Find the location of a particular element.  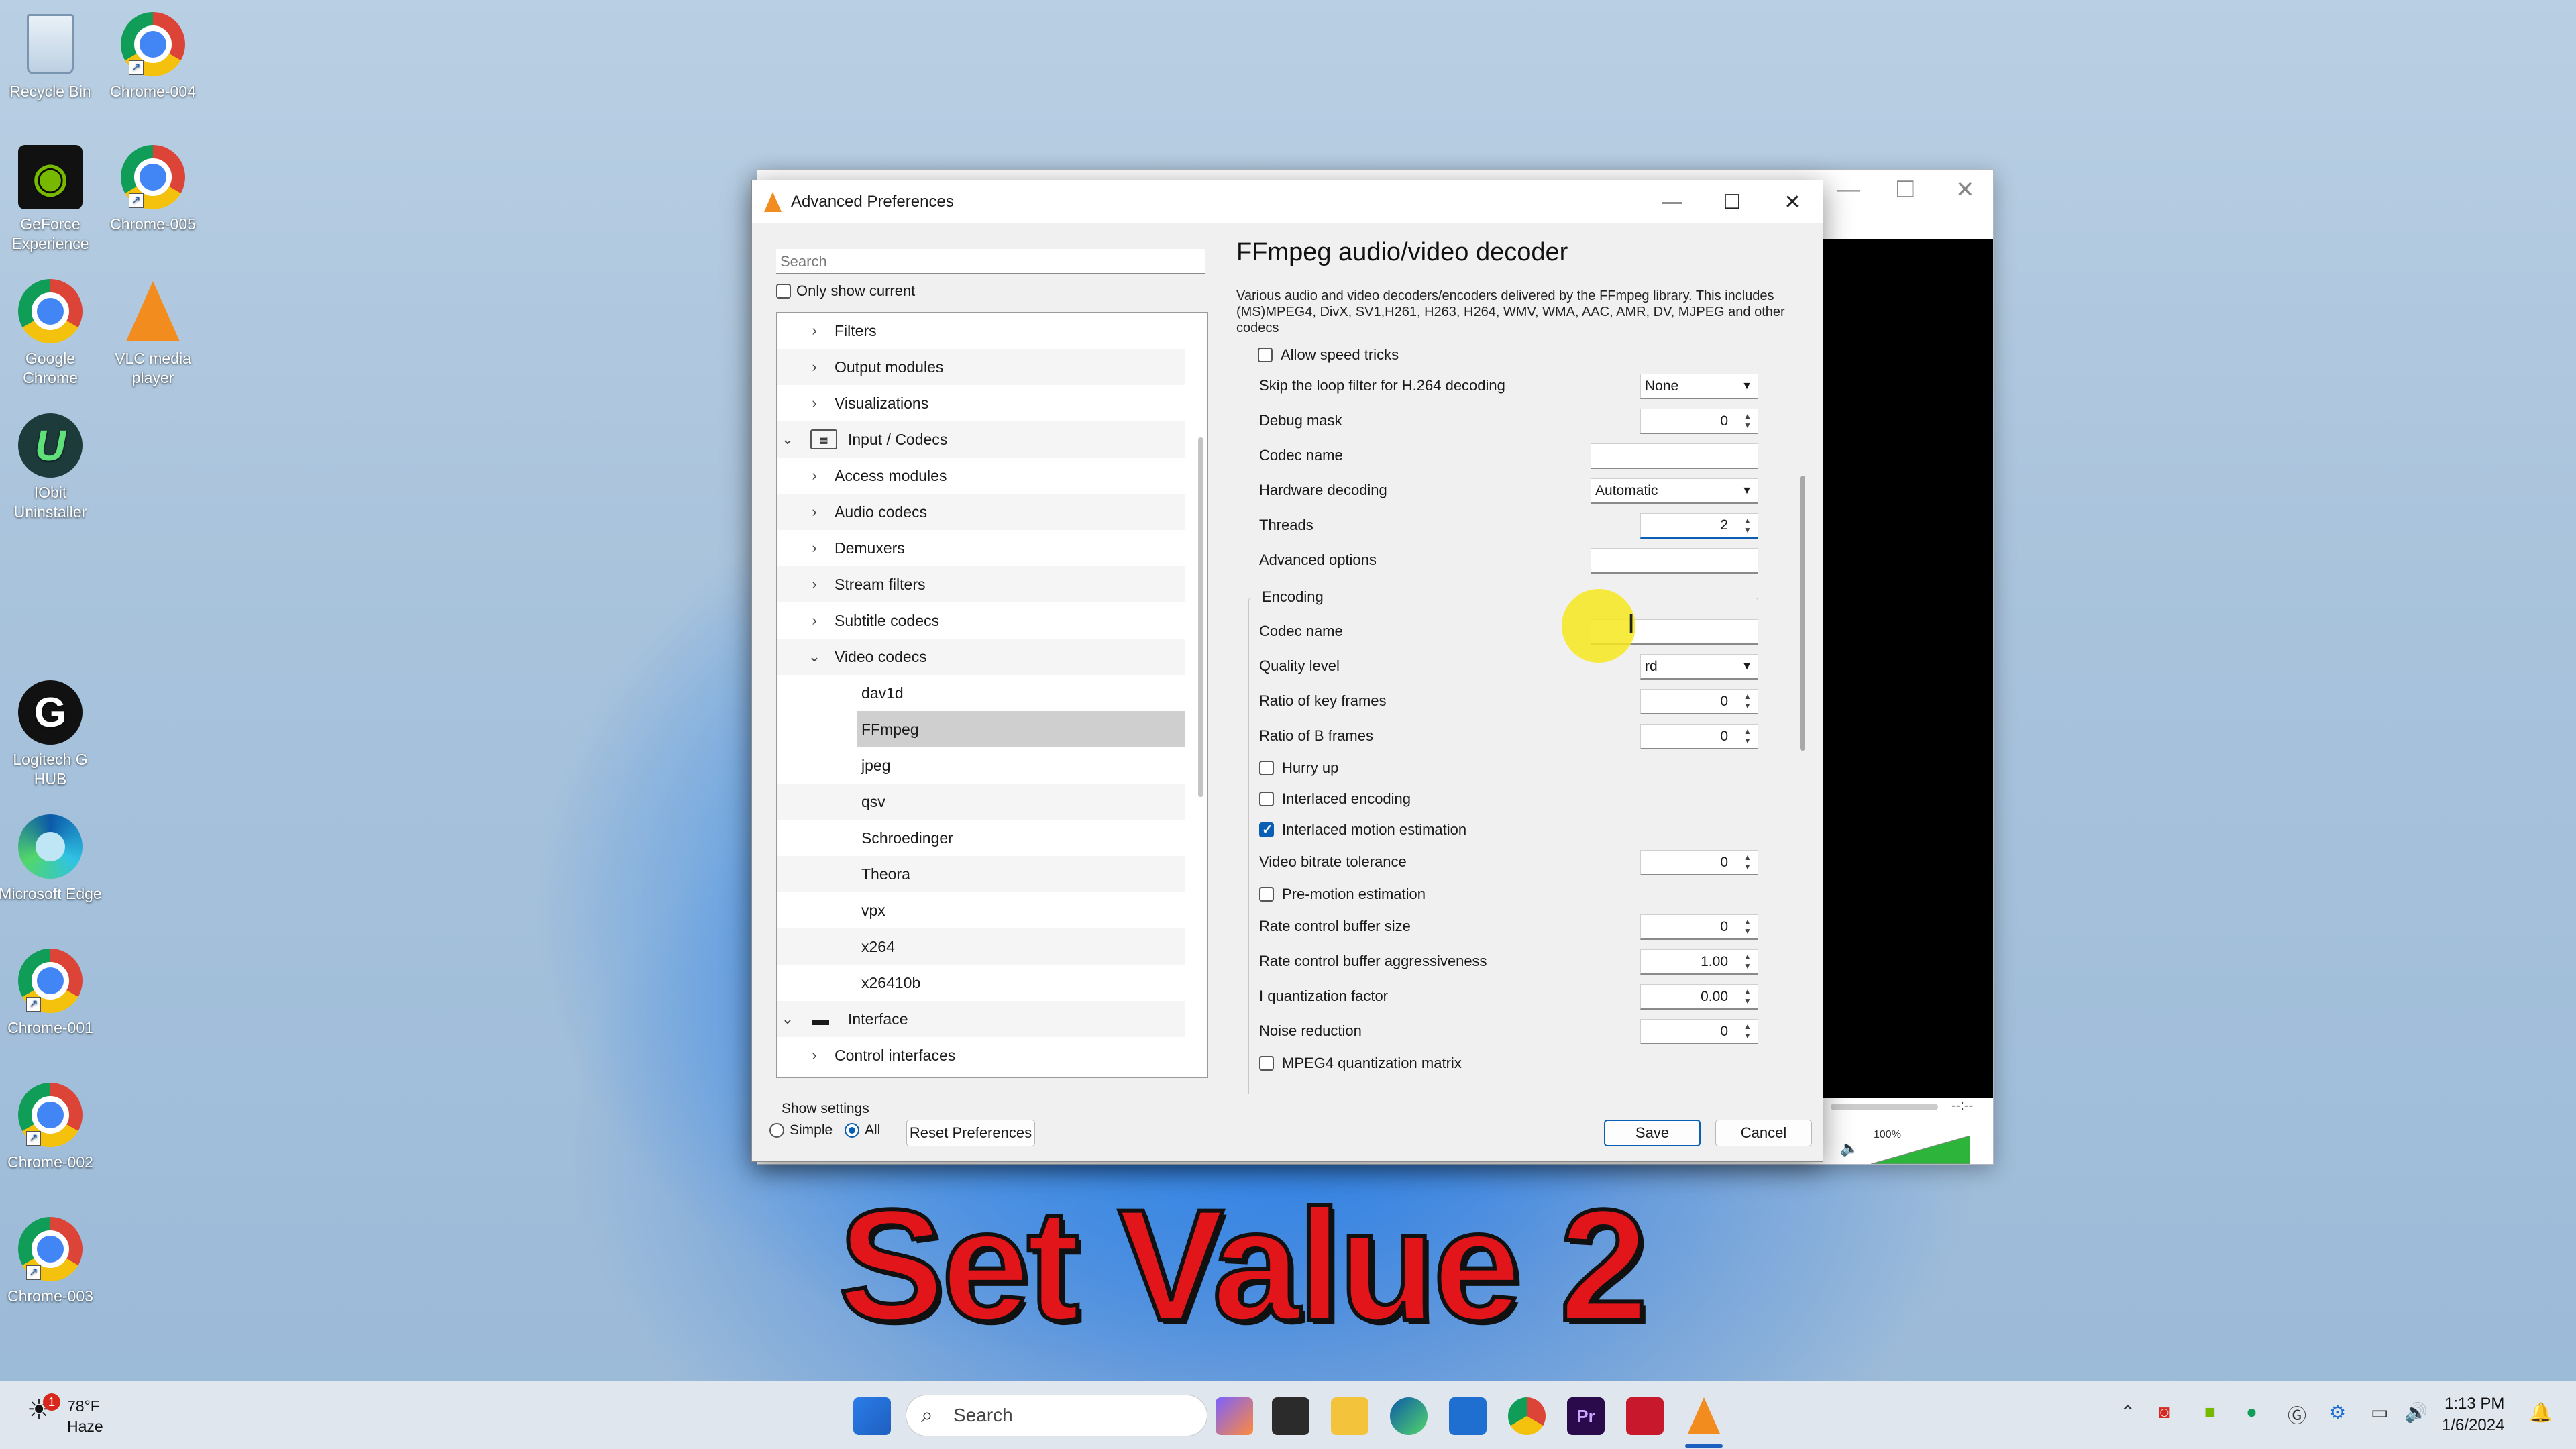

tree-item-qsv: qsv is located at coordinates (981, 802).